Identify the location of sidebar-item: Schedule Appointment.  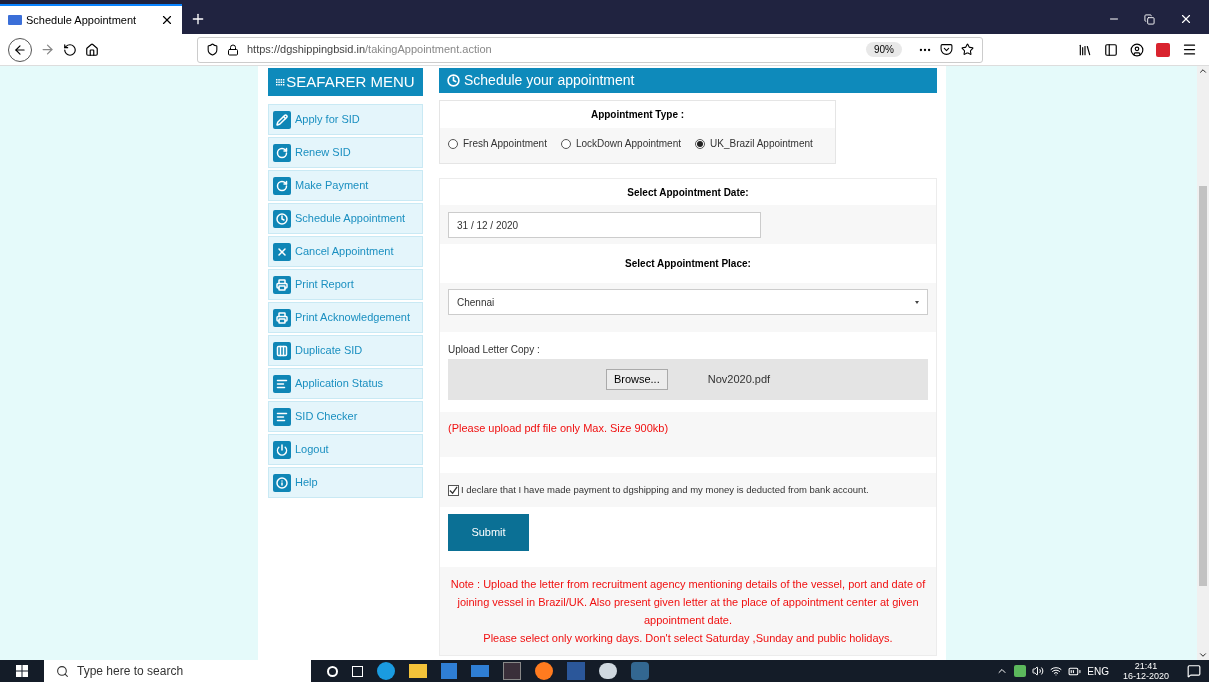
(345, 218).